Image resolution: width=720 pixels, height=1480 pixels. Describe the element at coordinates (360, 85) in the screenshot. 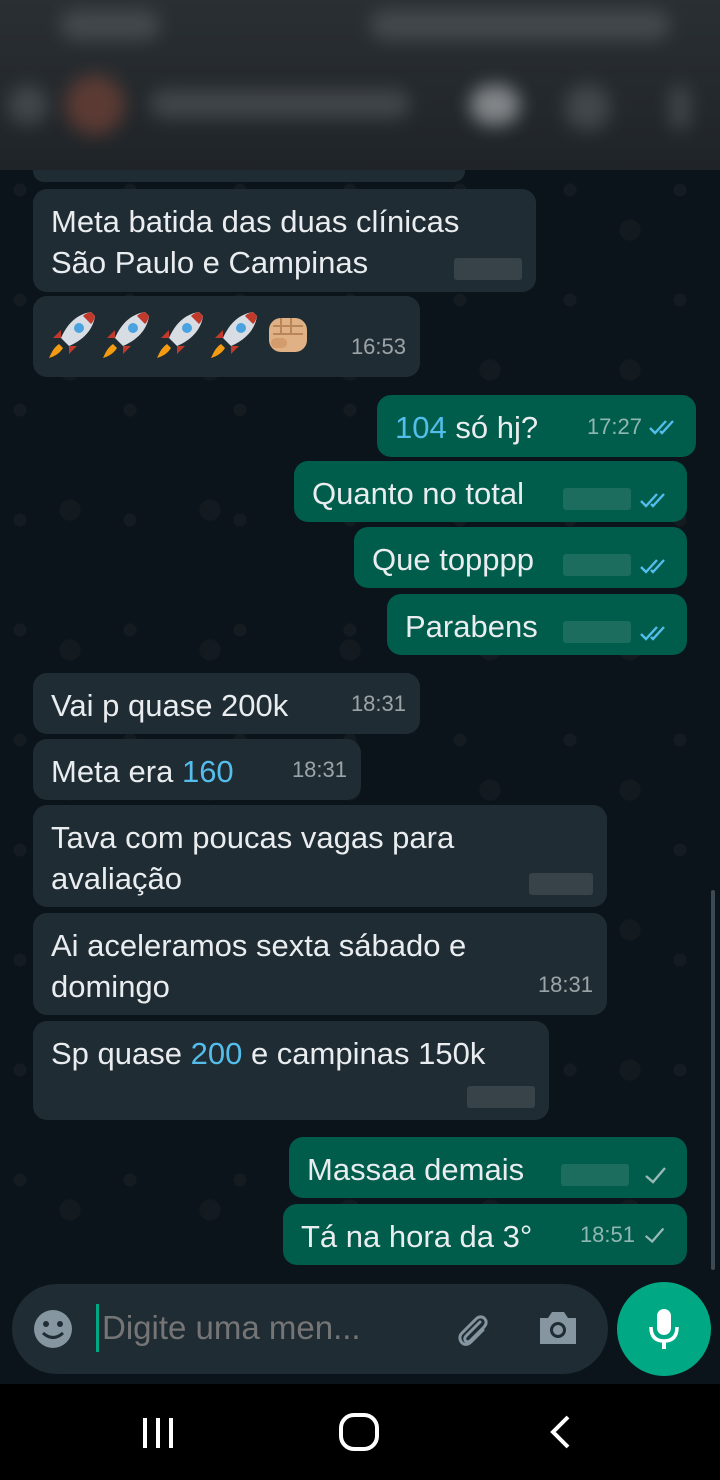

I see `chat-header` at that location.